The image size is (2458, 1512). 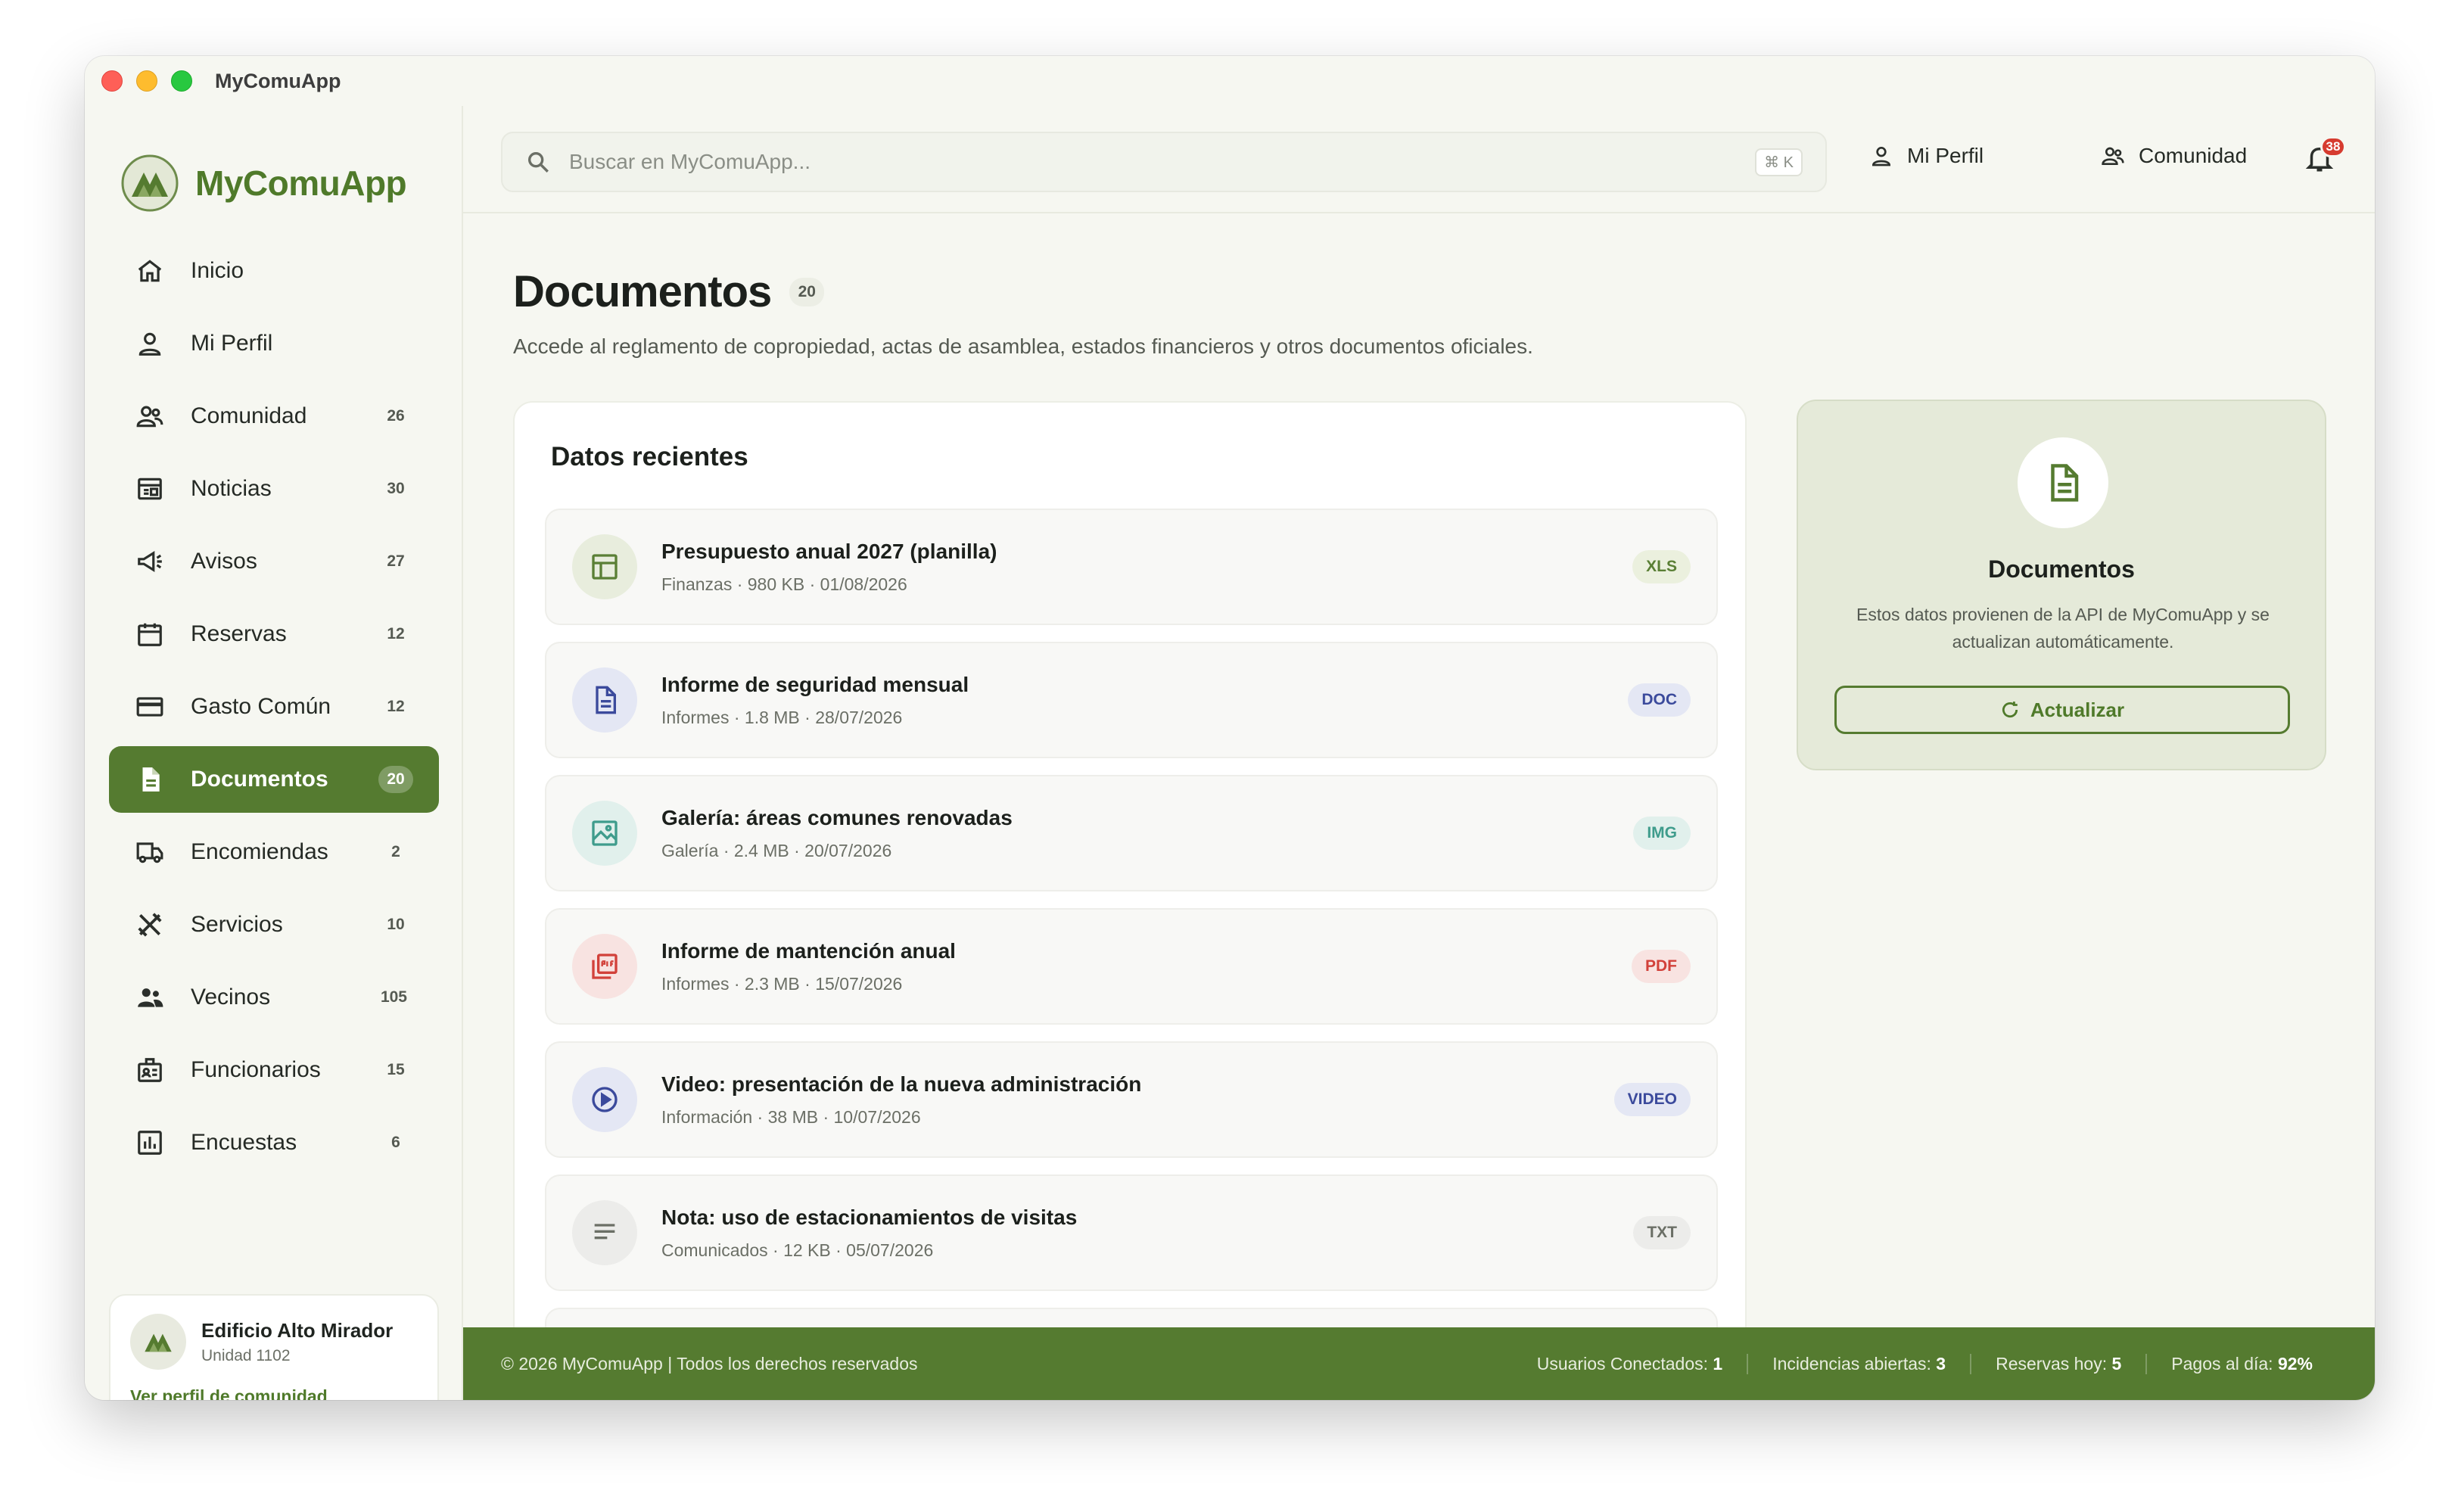 I want to click on badge-icon, so click(x=150, y=1070).